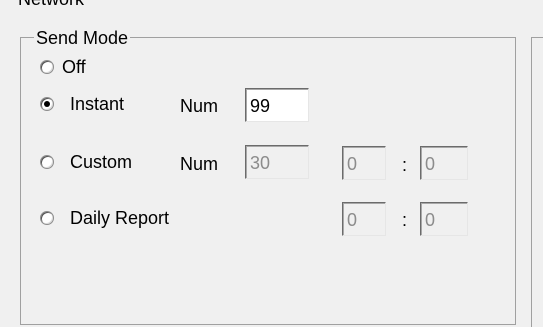 The image size is (543, 327). I want to click on send-mode-group-label: Send Mode, so click(82, 38).